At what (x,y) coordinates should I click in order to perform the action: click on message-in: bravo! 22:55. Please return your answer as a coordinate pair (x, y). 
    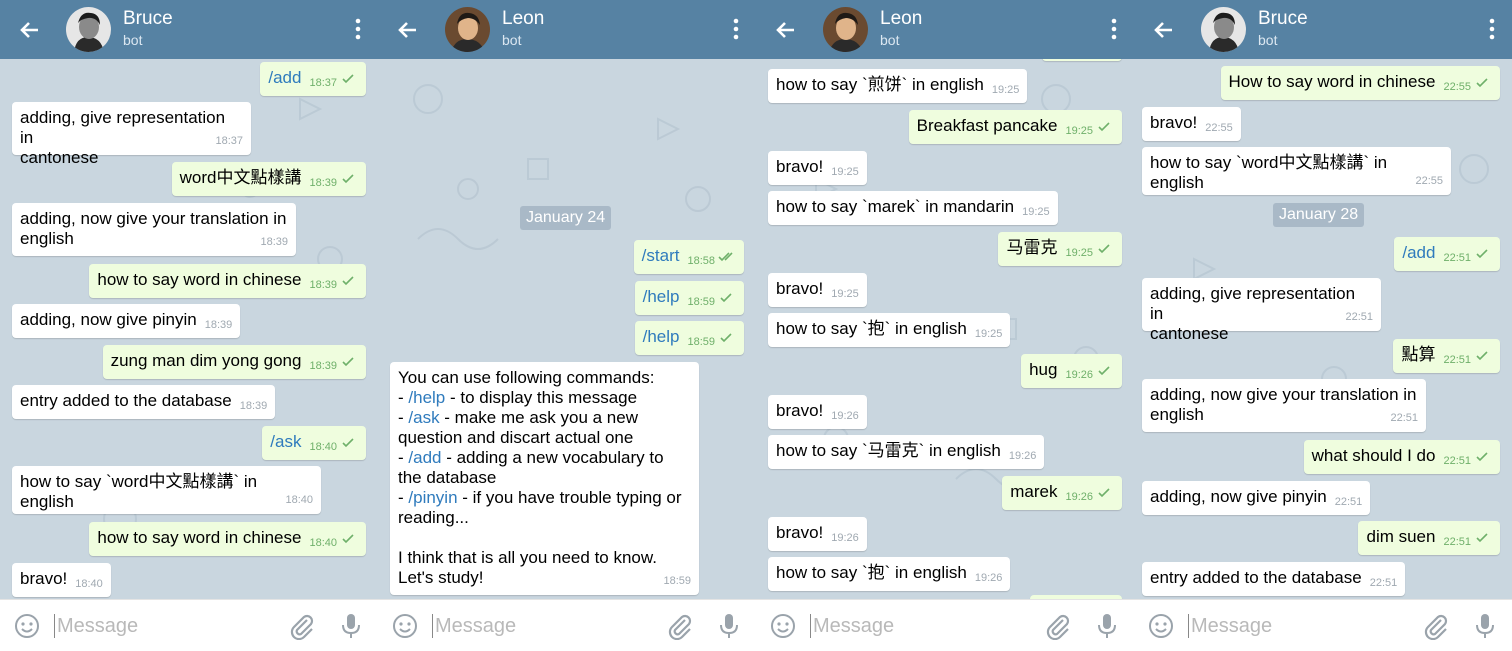
    Looking at the image, I should click on (1191, 124).